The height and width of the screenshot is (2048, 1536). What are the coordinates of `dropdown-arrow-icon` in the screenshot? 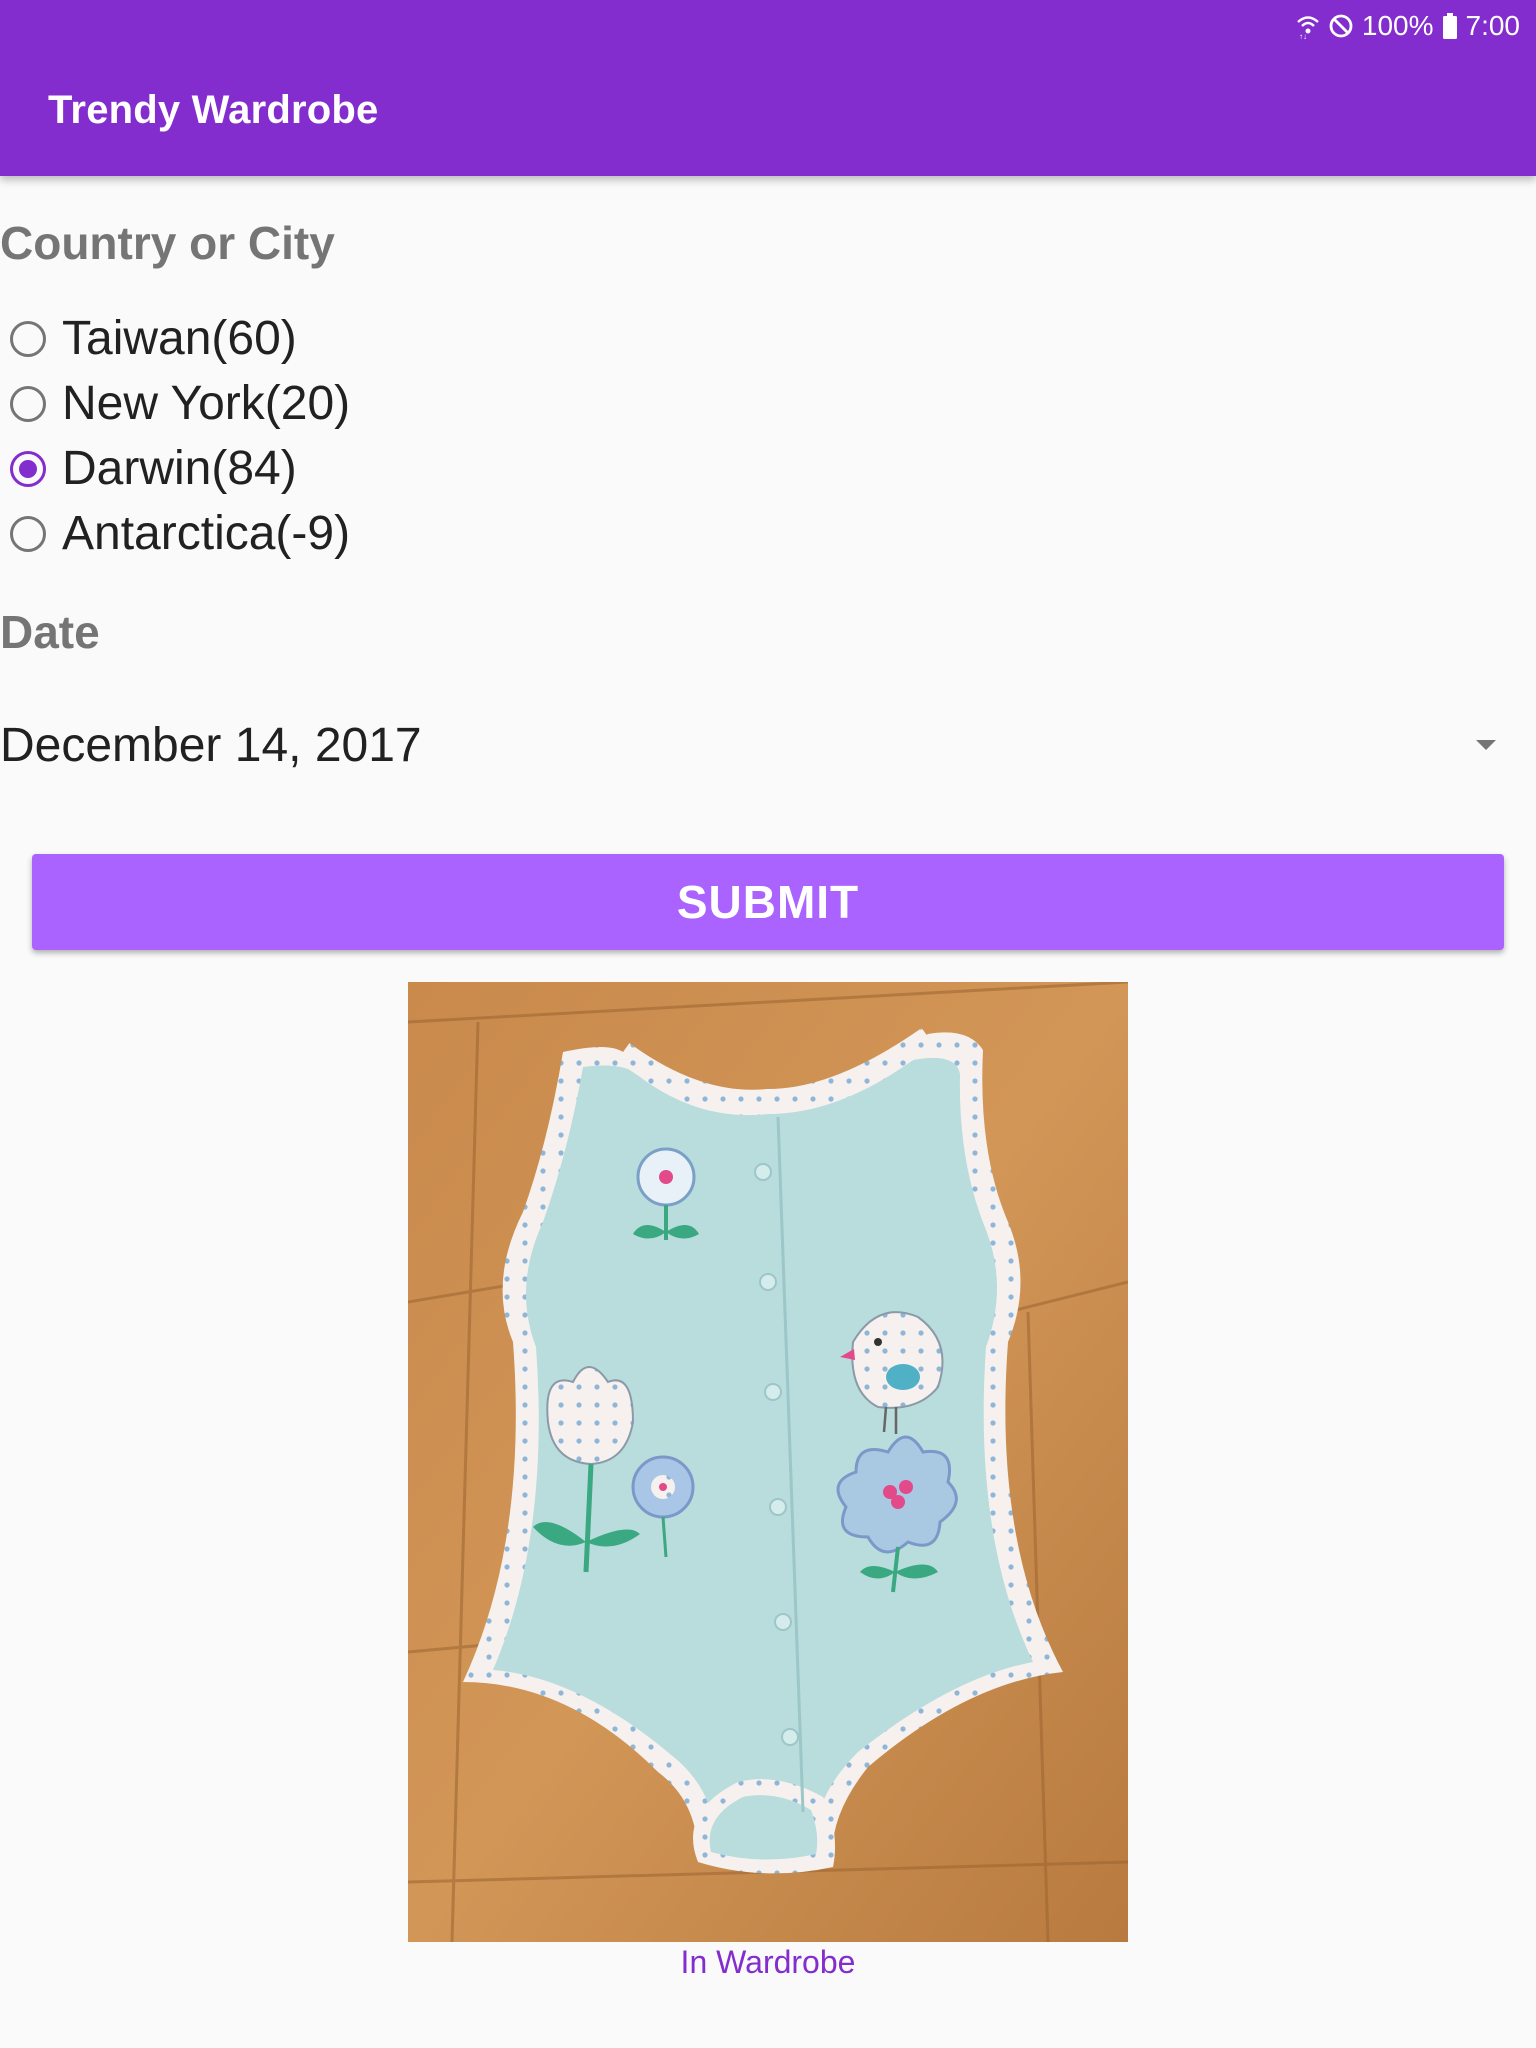 It's located at (1486, 745).